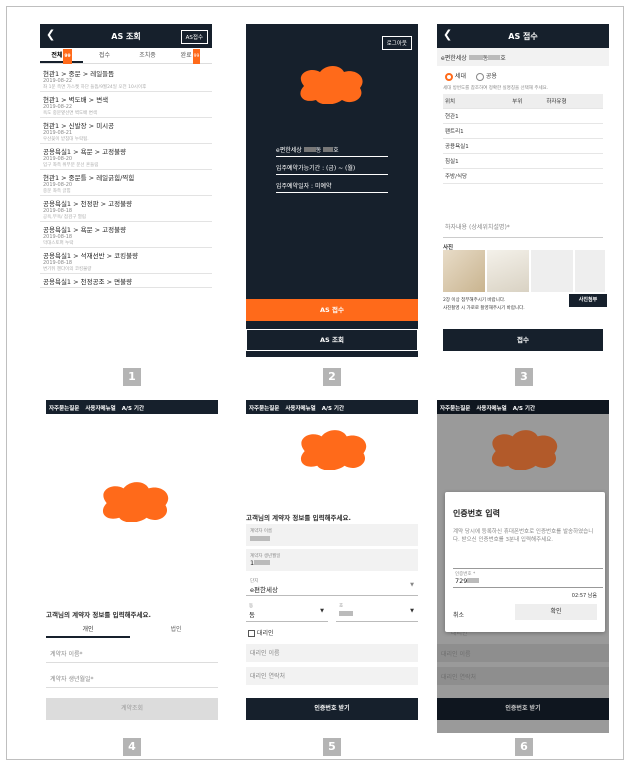 Image resolution: width=630 pixels, height=766 pixels. What do you see at coordinates (588, 300) in the screenshot?
I see `attach-photo-button: 사진첨부` at bounding box center [588, 300].